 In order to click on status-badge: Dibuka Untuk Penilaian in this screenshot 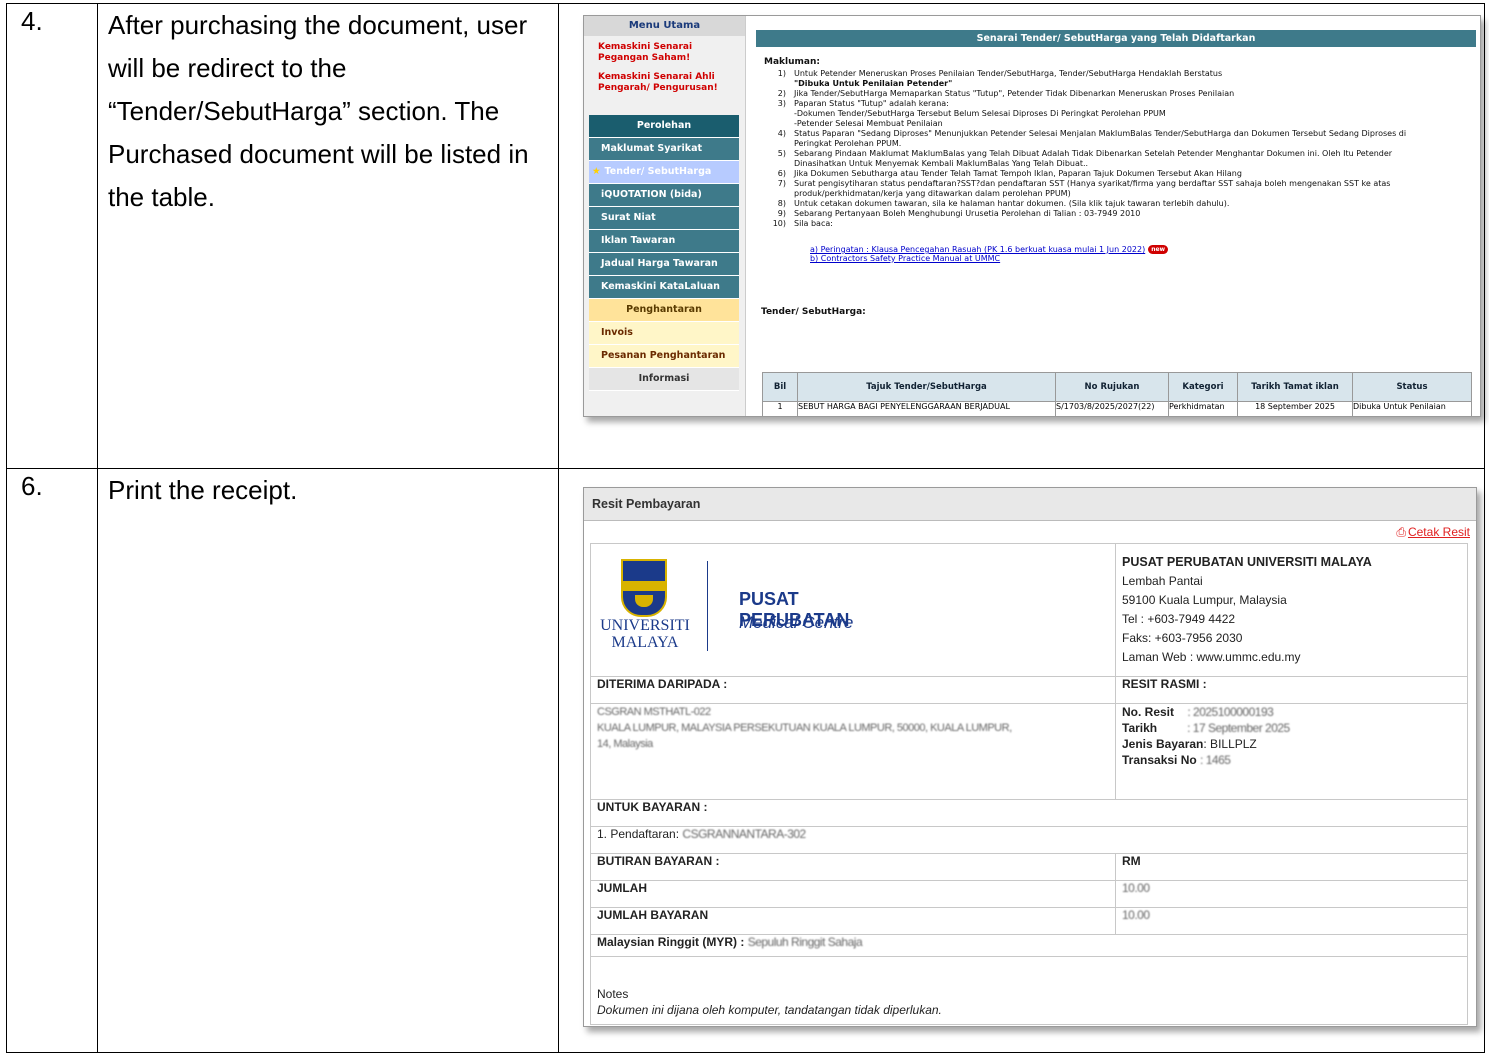, I will do `click(1412, 408)`.